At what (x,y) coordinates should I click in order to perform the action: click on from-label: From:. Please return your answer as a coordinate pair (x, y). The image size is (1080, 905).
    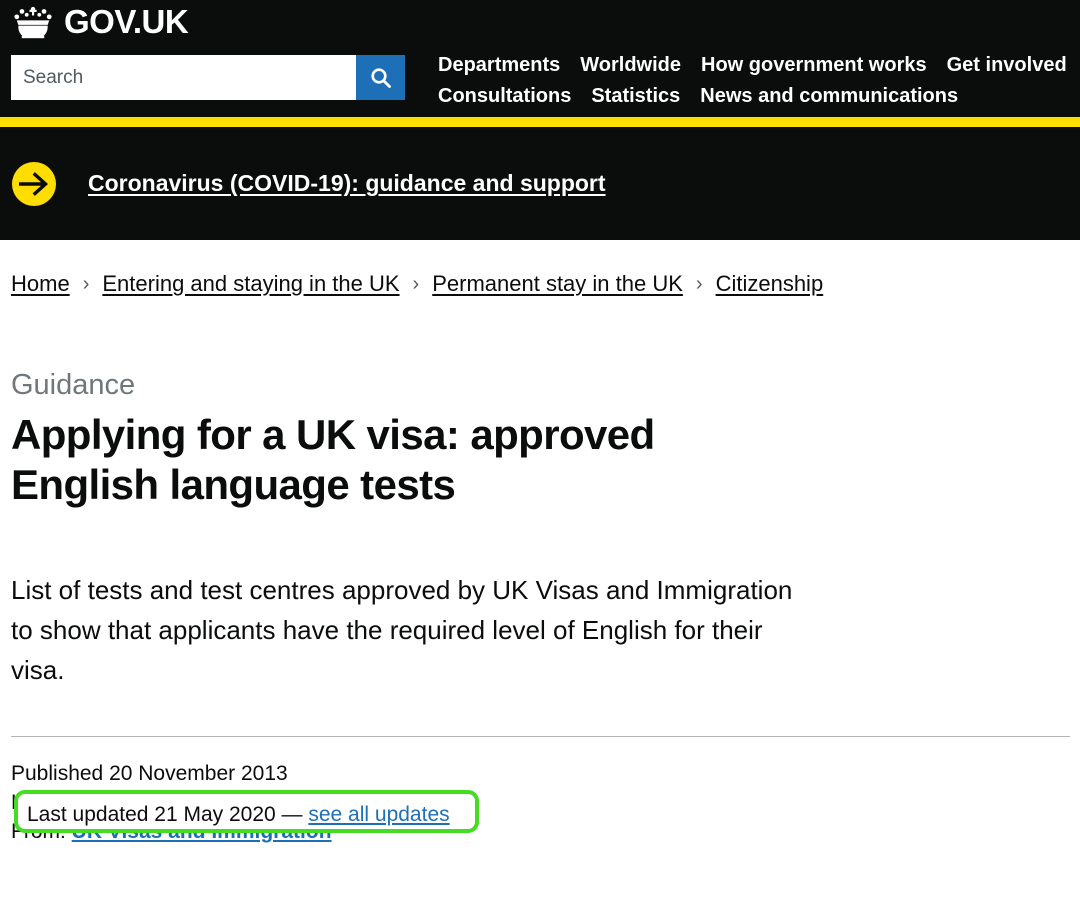
    Looking at the image, I should click on (38, 831).